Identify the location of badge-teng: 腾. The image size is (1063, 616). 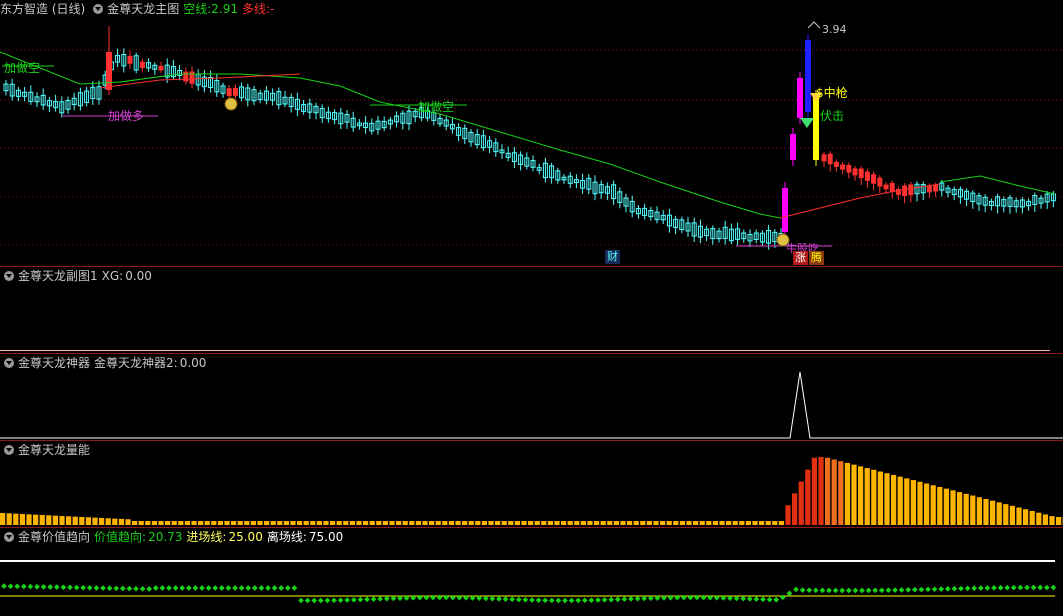
(816, 258).